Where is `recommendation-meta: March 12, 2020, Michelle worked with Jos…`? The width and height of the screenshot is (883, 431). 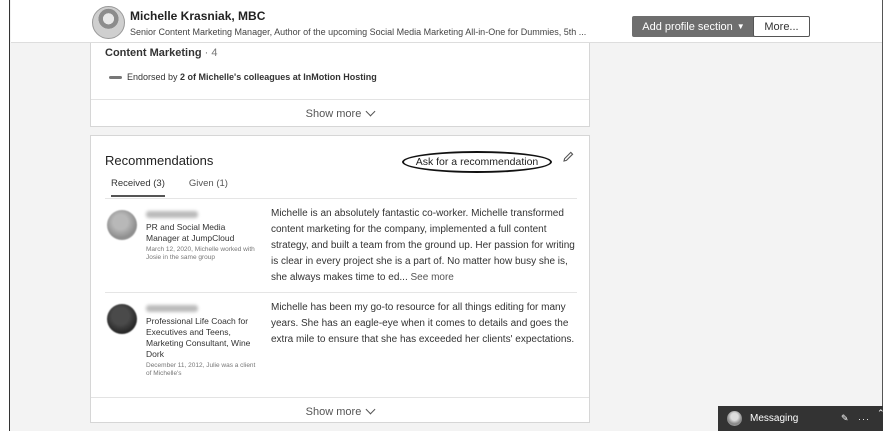 recommendation-meta: March 12, 2020, Michelle worked with Jos… is located at coordinates (200, 253).